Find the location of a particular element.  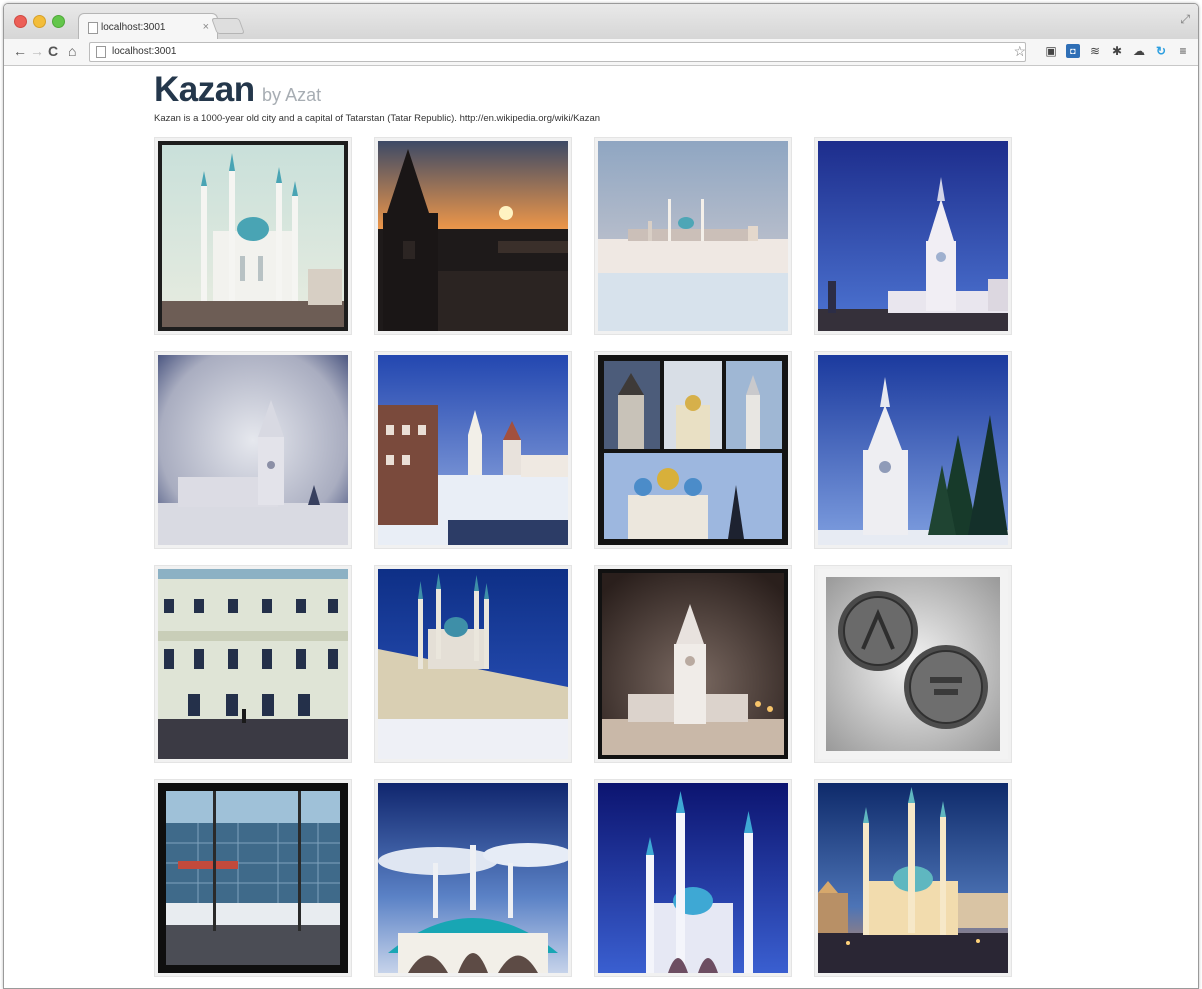

minimize-window-button is located at coordinates (39, 21).